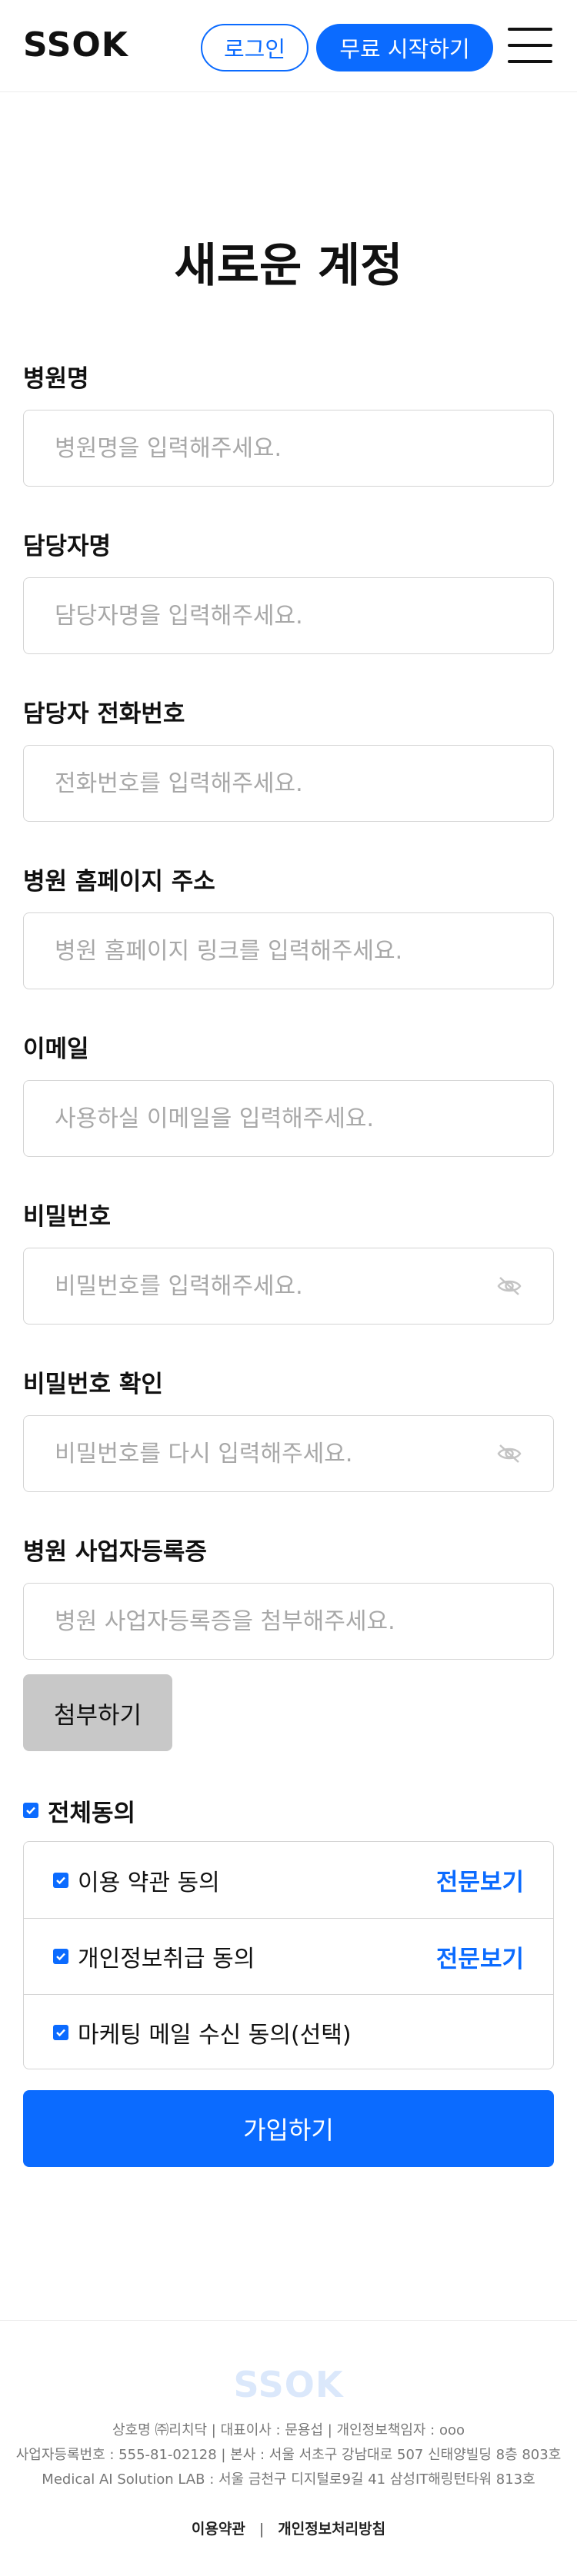  I want to click on password-label: 비밀번호, so click(67, 1217).